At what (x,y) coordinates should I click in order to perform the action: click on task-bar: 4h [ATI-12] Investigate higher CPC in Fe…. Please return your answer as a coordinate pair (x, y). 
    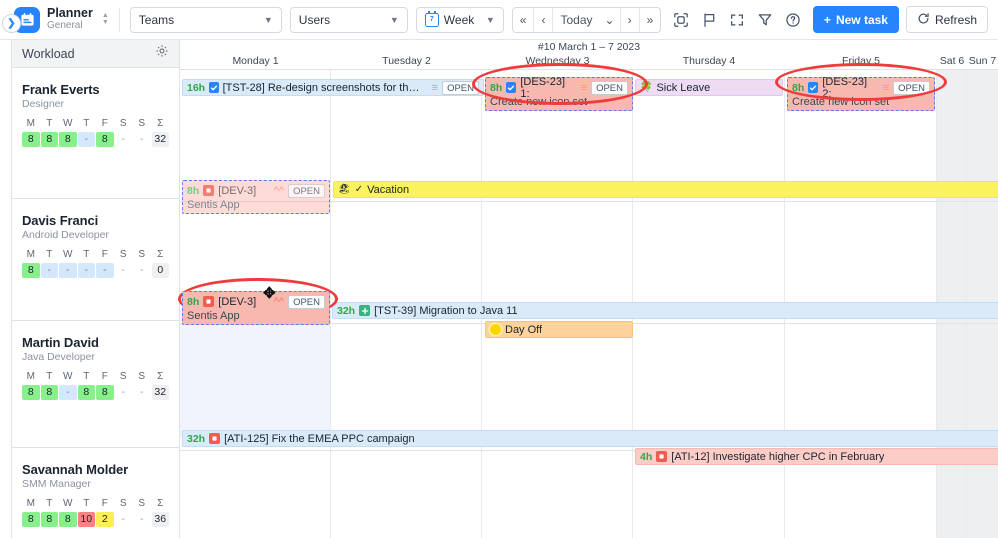
    Looking at the image, I should click on (816, 456).